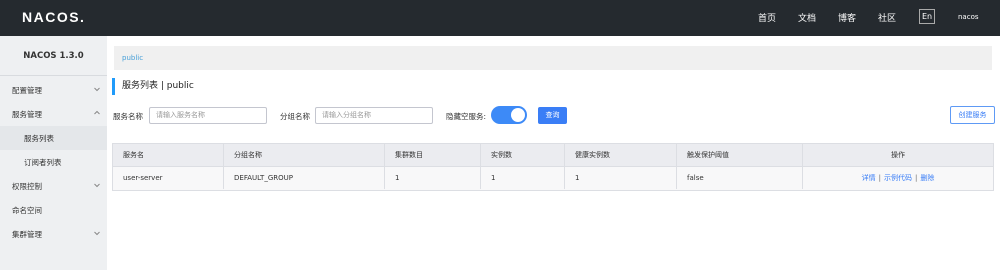 The image size is (1000, 270). I want to click on cell-cluster-count: 1, so click(433, 178).